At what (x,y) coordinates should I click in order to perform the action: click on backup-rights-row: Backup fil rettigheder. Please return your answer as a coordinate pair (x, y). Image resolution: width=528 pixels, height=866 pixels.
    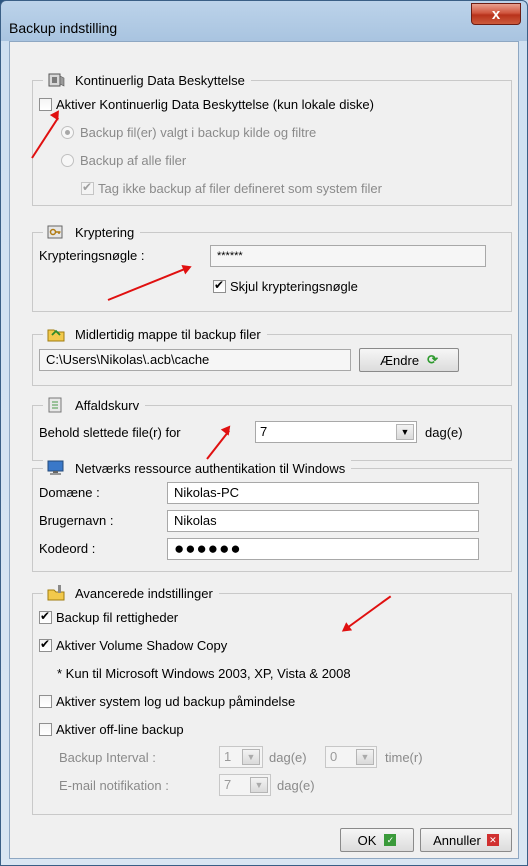
    Looking at the image, I should click on (109, 617).